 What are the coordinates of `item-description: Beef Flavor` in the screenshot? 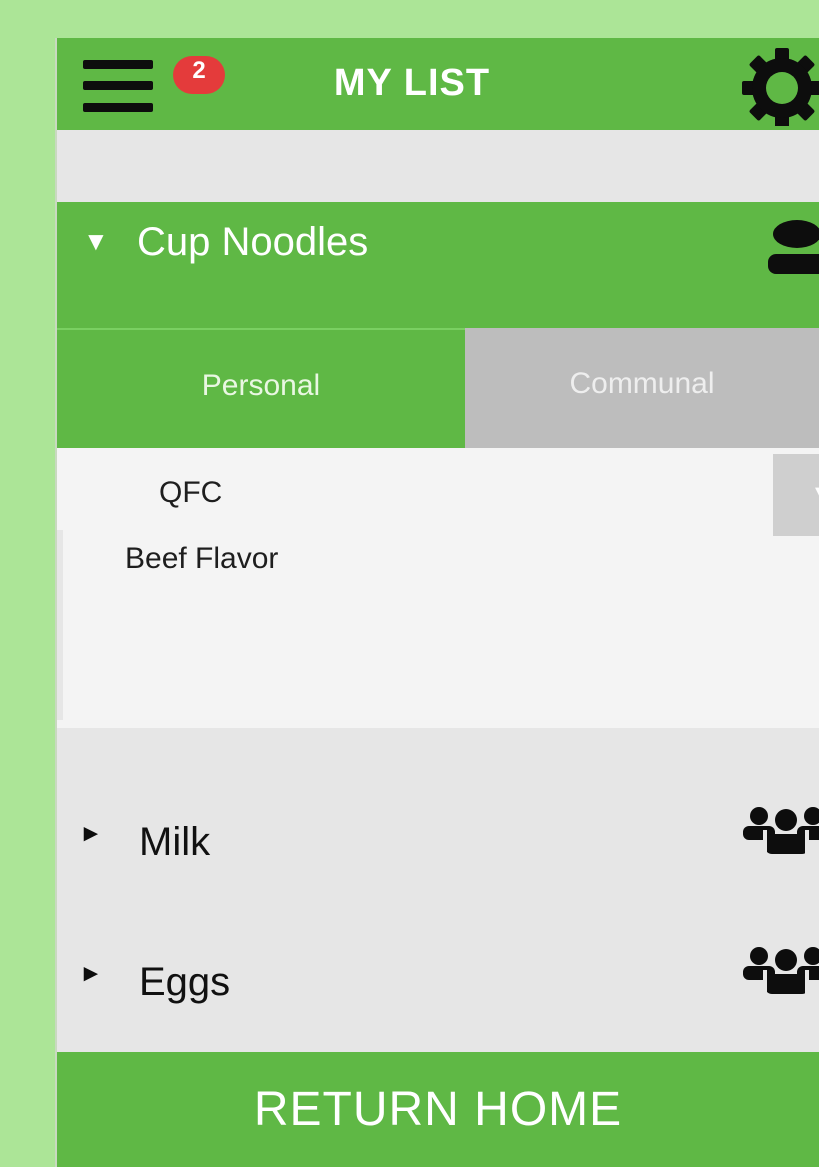 It's located at (202, 558).